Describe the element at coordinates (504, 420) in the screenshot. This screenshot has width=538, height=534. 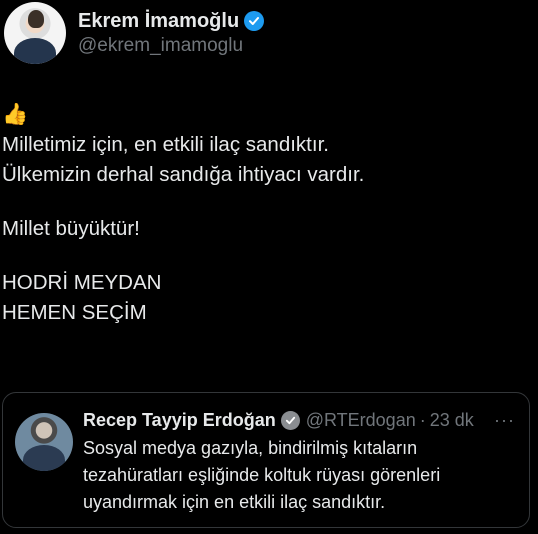
I see `more-options-icon: ···` at that location.